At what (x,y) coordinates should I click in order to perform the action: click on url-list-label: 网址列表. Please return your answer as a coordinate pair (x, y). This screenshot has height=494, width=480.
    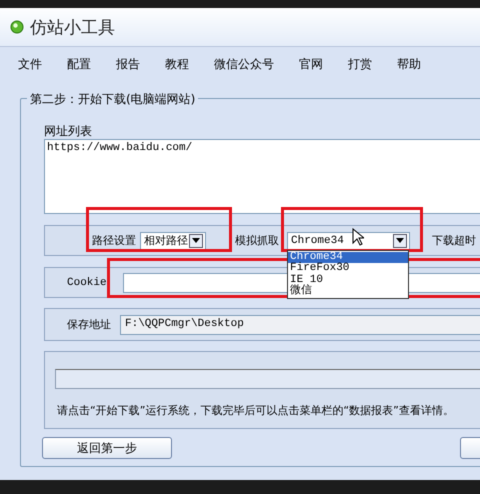
    Looking at the image, I should click on (68, 131).